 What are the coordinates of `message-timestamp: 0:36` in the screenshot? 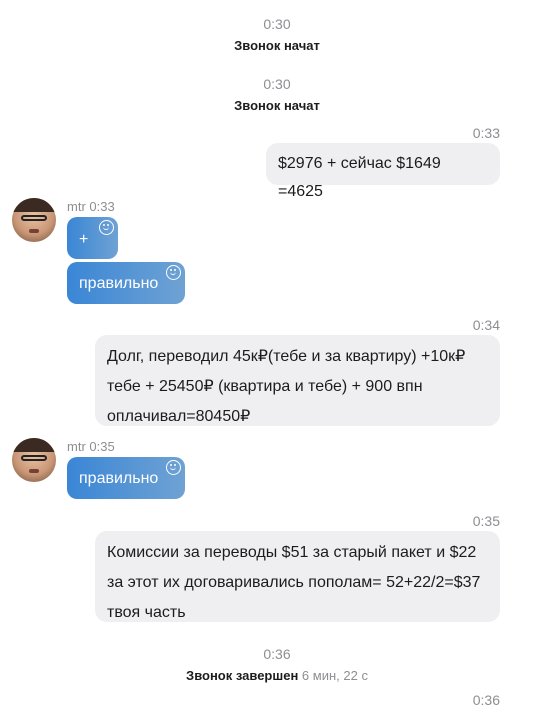 It's located at (486, 700).